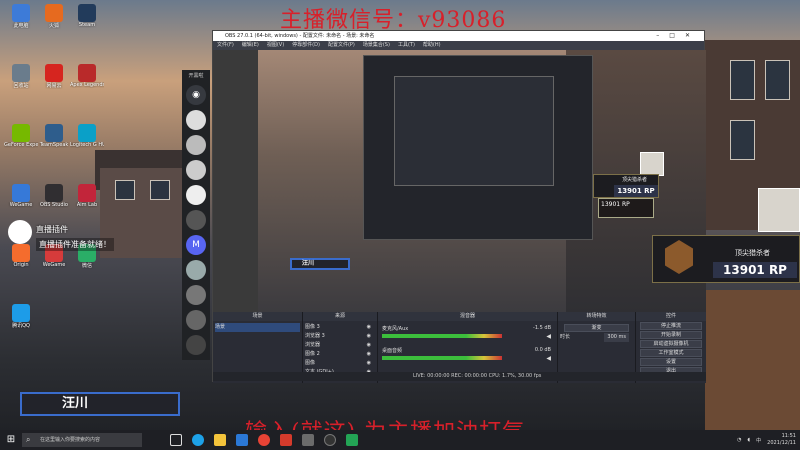 This screenshot has width=800, height=450. What do you see at coordinates (20, 232) in the screenshot?
I see `plugin-icon` at bounding box center [20, 232].